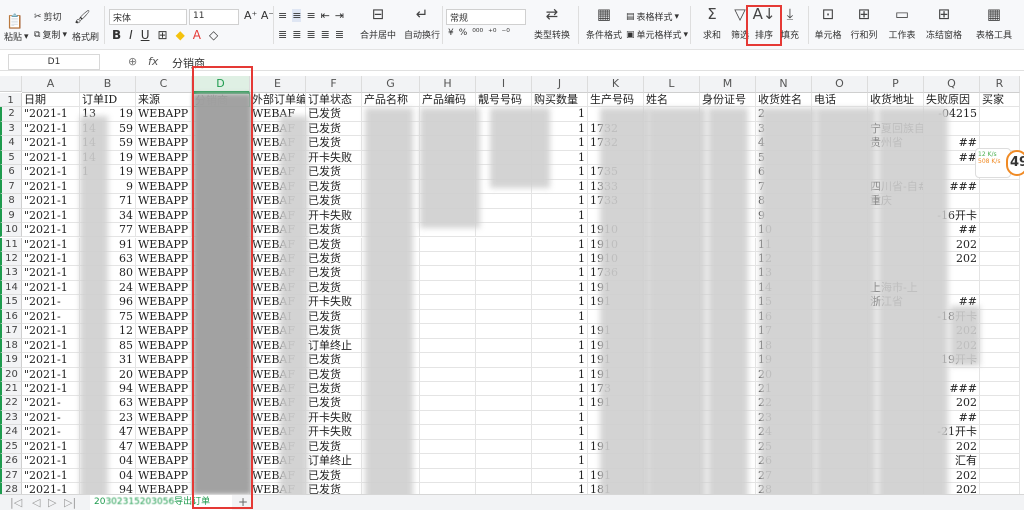 This screenshot has height=511, width=1024. I want to click on number-buttons: ¥% ⁰⁰⁰ ⁺⁰ ⁻⁰, so click(479, 33).